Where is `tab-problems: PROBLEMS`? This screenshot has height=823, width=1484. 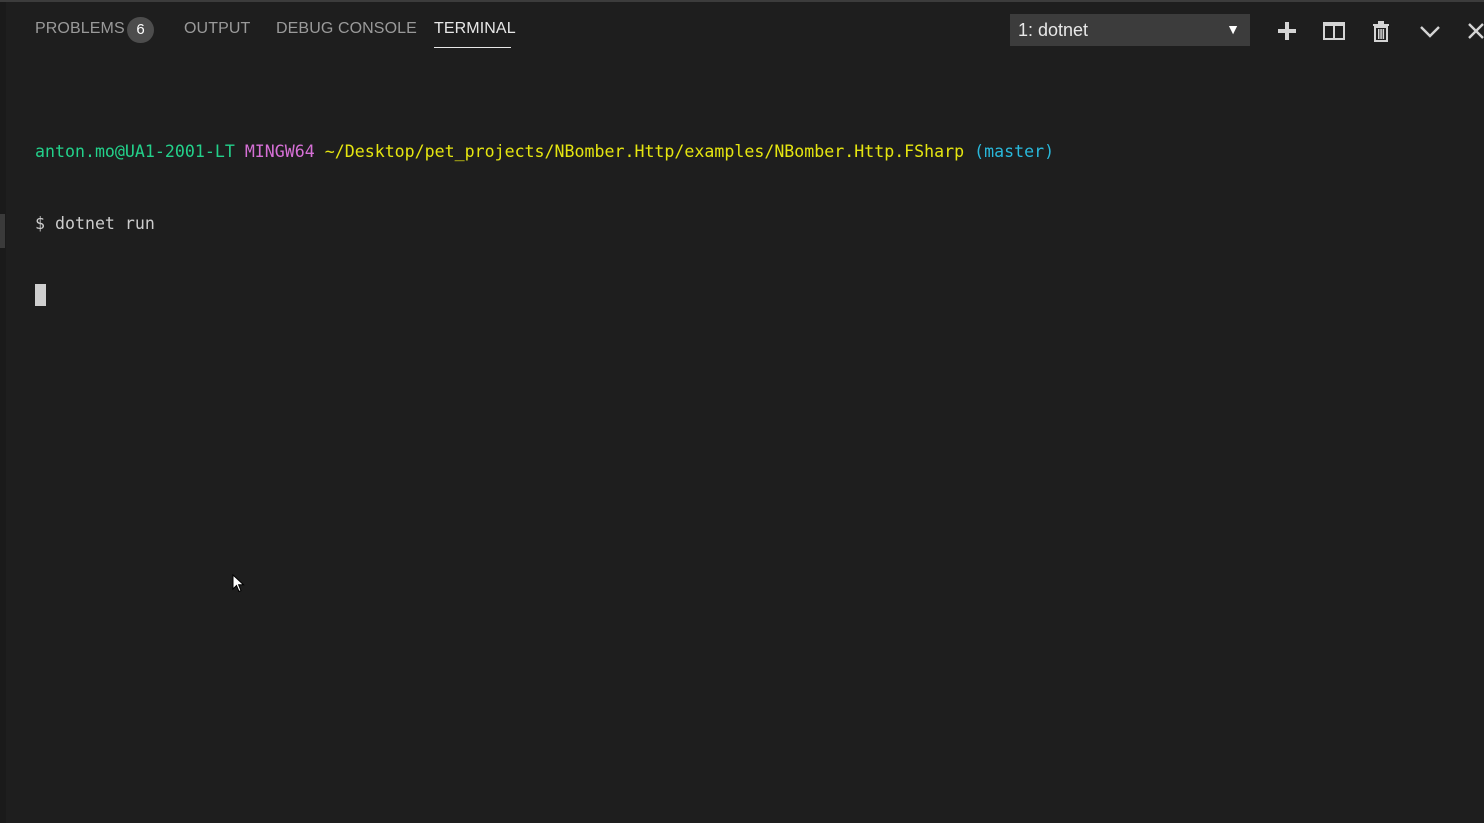
tab-problems: PROBLEMS is located at coordinates (80, 32).